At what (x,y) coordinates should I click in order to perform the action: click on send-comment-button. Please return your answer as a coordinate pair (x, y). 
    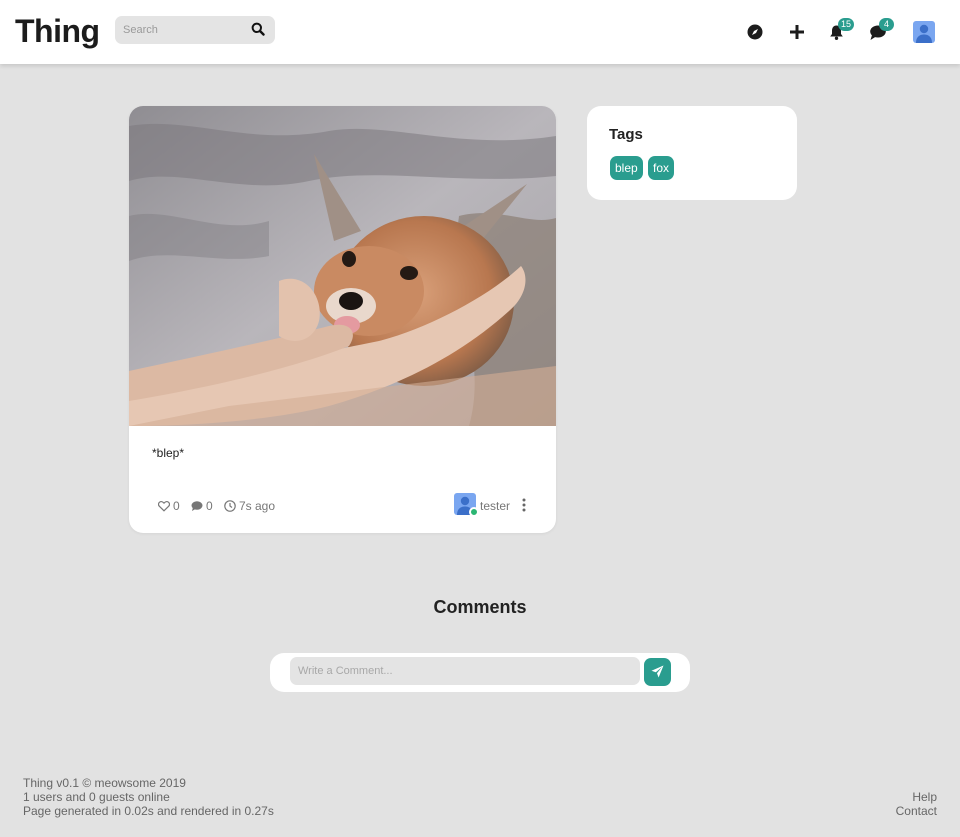
    Looking at the image, I should click on (657, 672).